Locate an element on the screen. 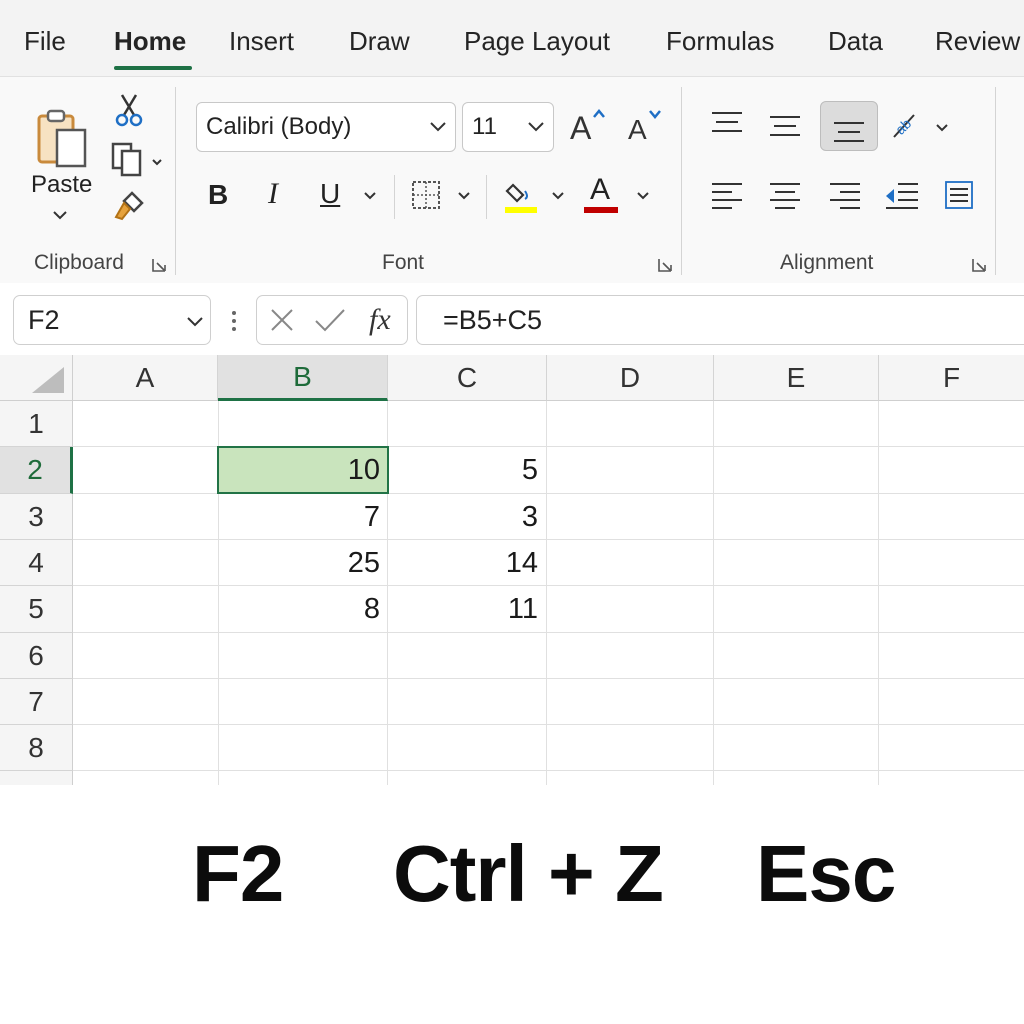  align-center-icon is located at coordinates (785, 196).